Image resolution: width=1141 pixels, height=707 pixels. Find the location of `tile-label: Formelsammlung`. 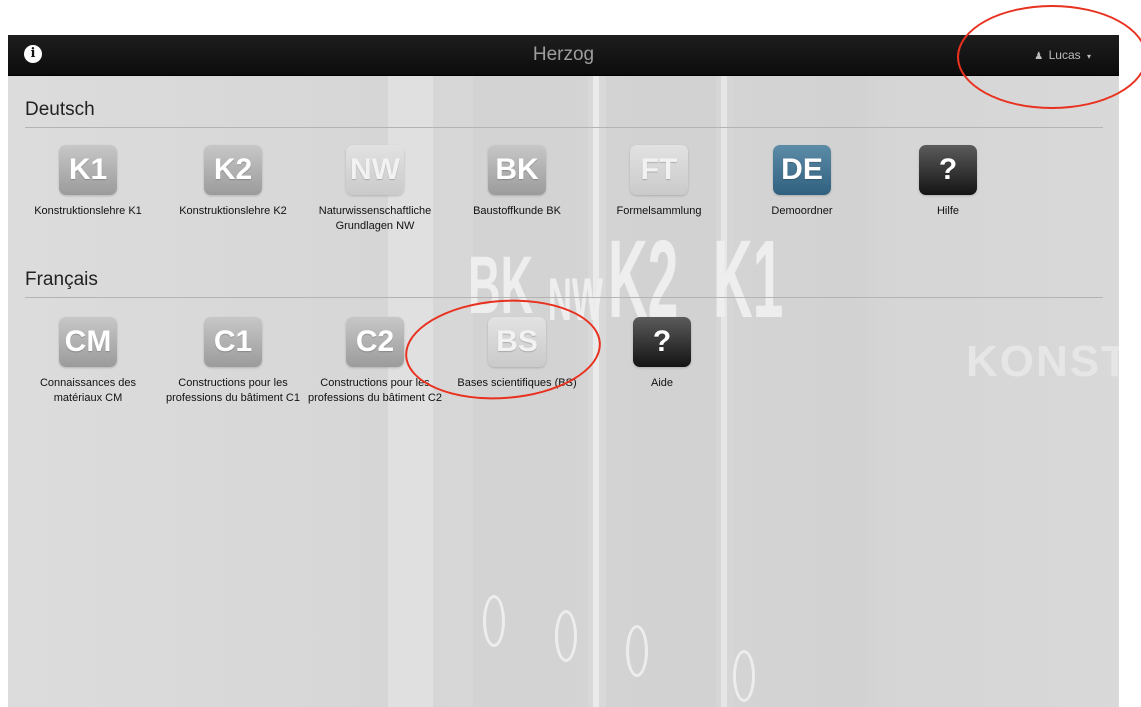

tile-label: Formelsammlung is located at coordinates (659, 211).